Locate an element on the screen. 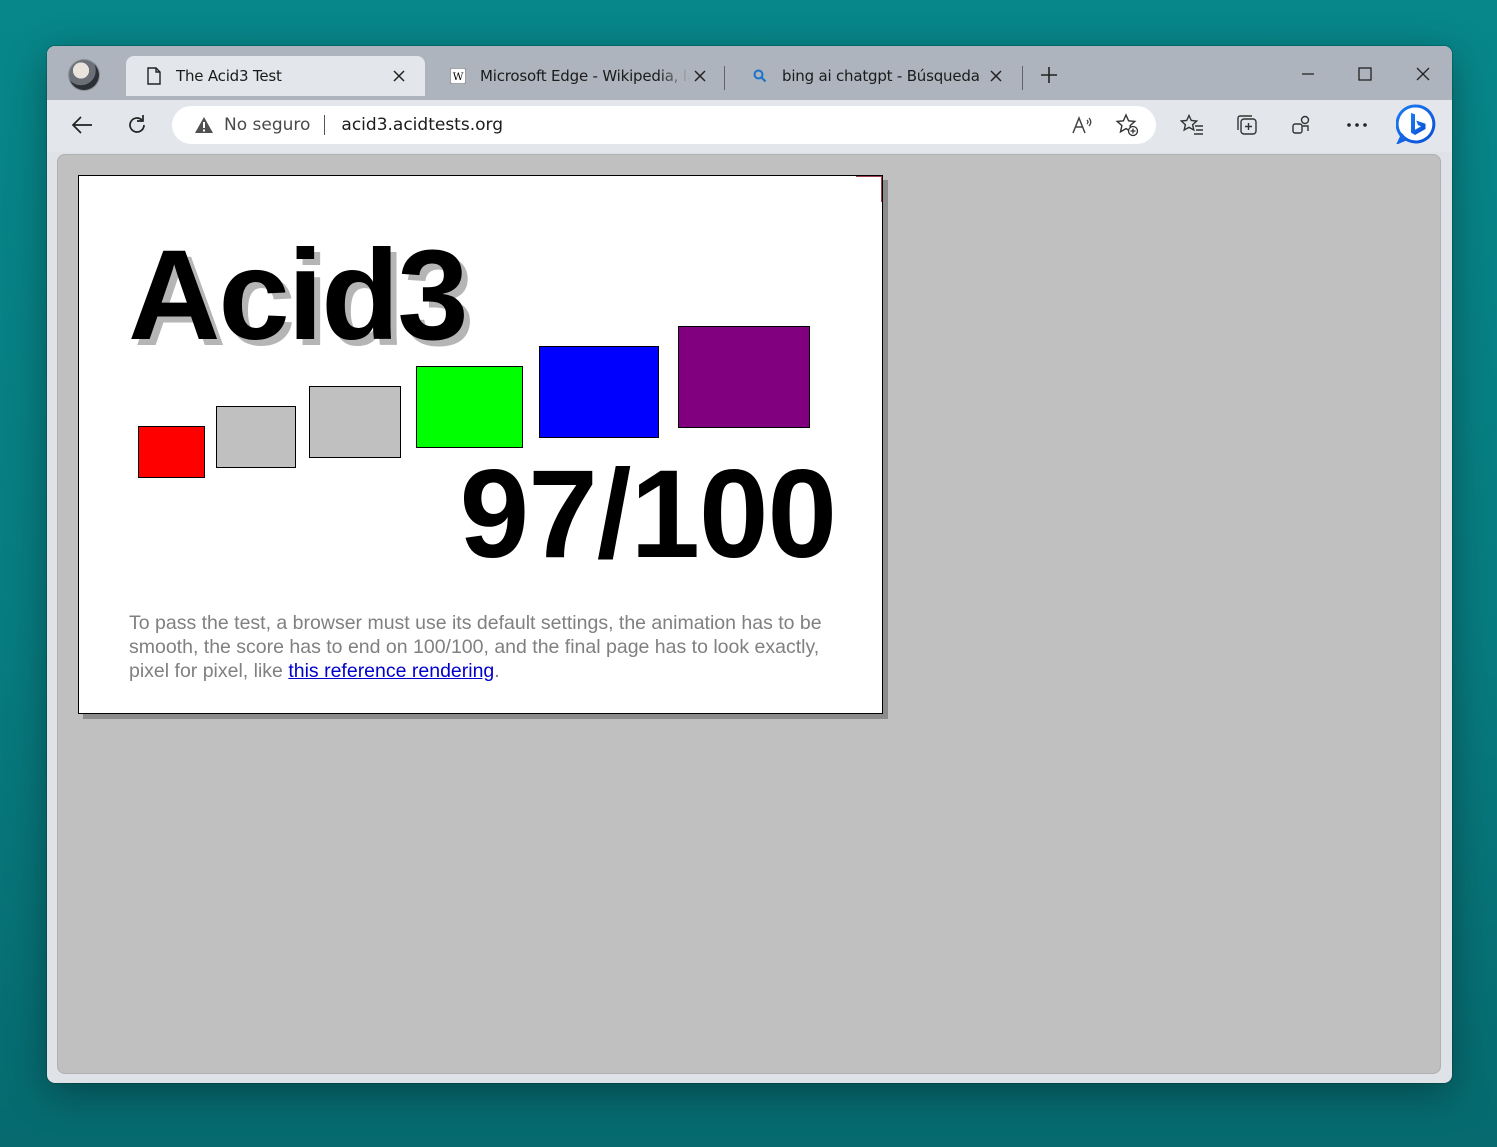  extensions-button is located at coordinates (1302, 125).